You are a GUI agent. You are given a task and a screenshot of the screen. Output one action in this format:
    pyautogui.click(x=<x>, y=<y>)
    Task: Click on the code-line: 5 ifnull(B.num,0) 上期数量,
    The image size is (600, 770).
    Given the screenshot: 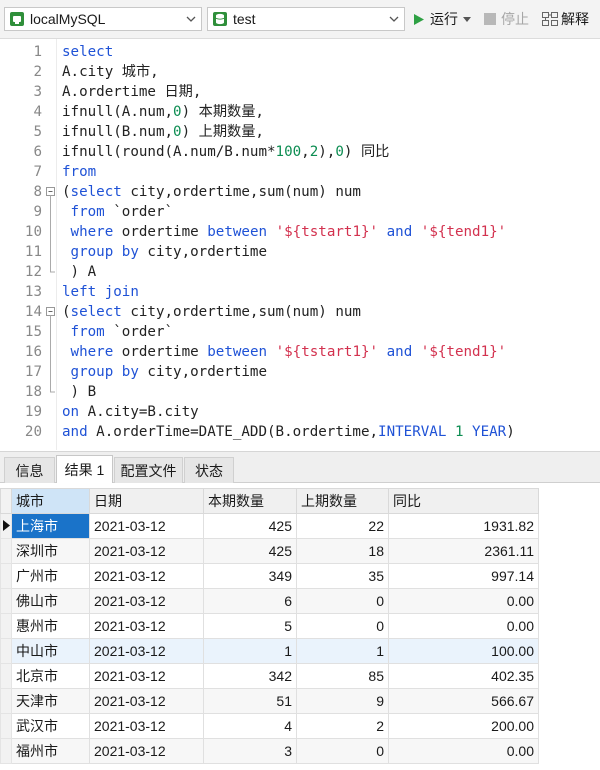 What is the action you would take?
    pyautogui.click(x=300, y=132)
    